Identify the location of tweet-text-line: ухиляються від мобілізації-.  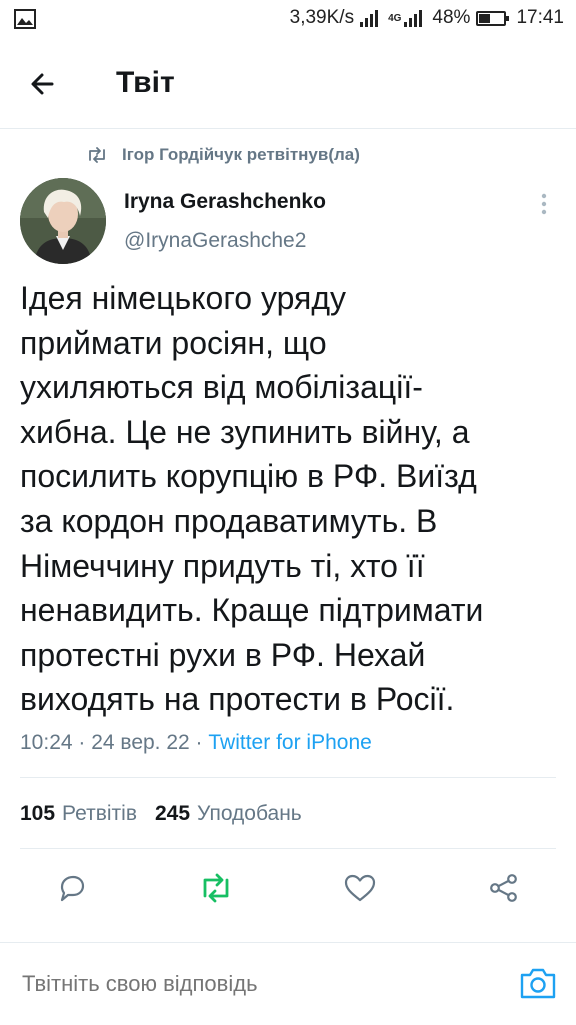
(221, 387).